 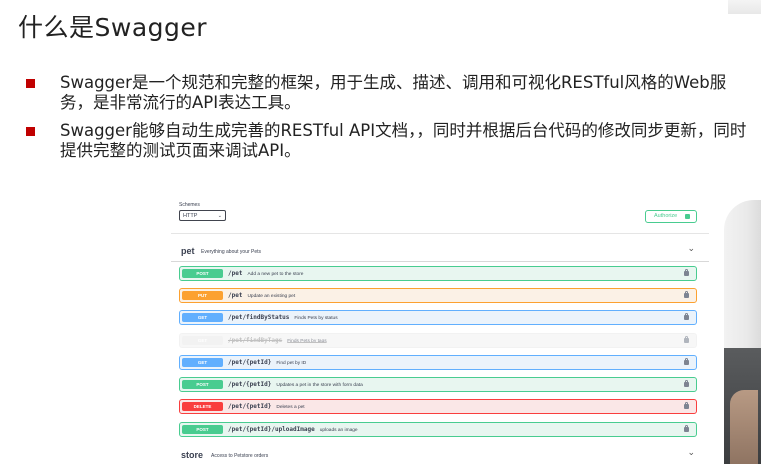 I want to click on decorative-photo-fragment, so click(x=744, y=7).